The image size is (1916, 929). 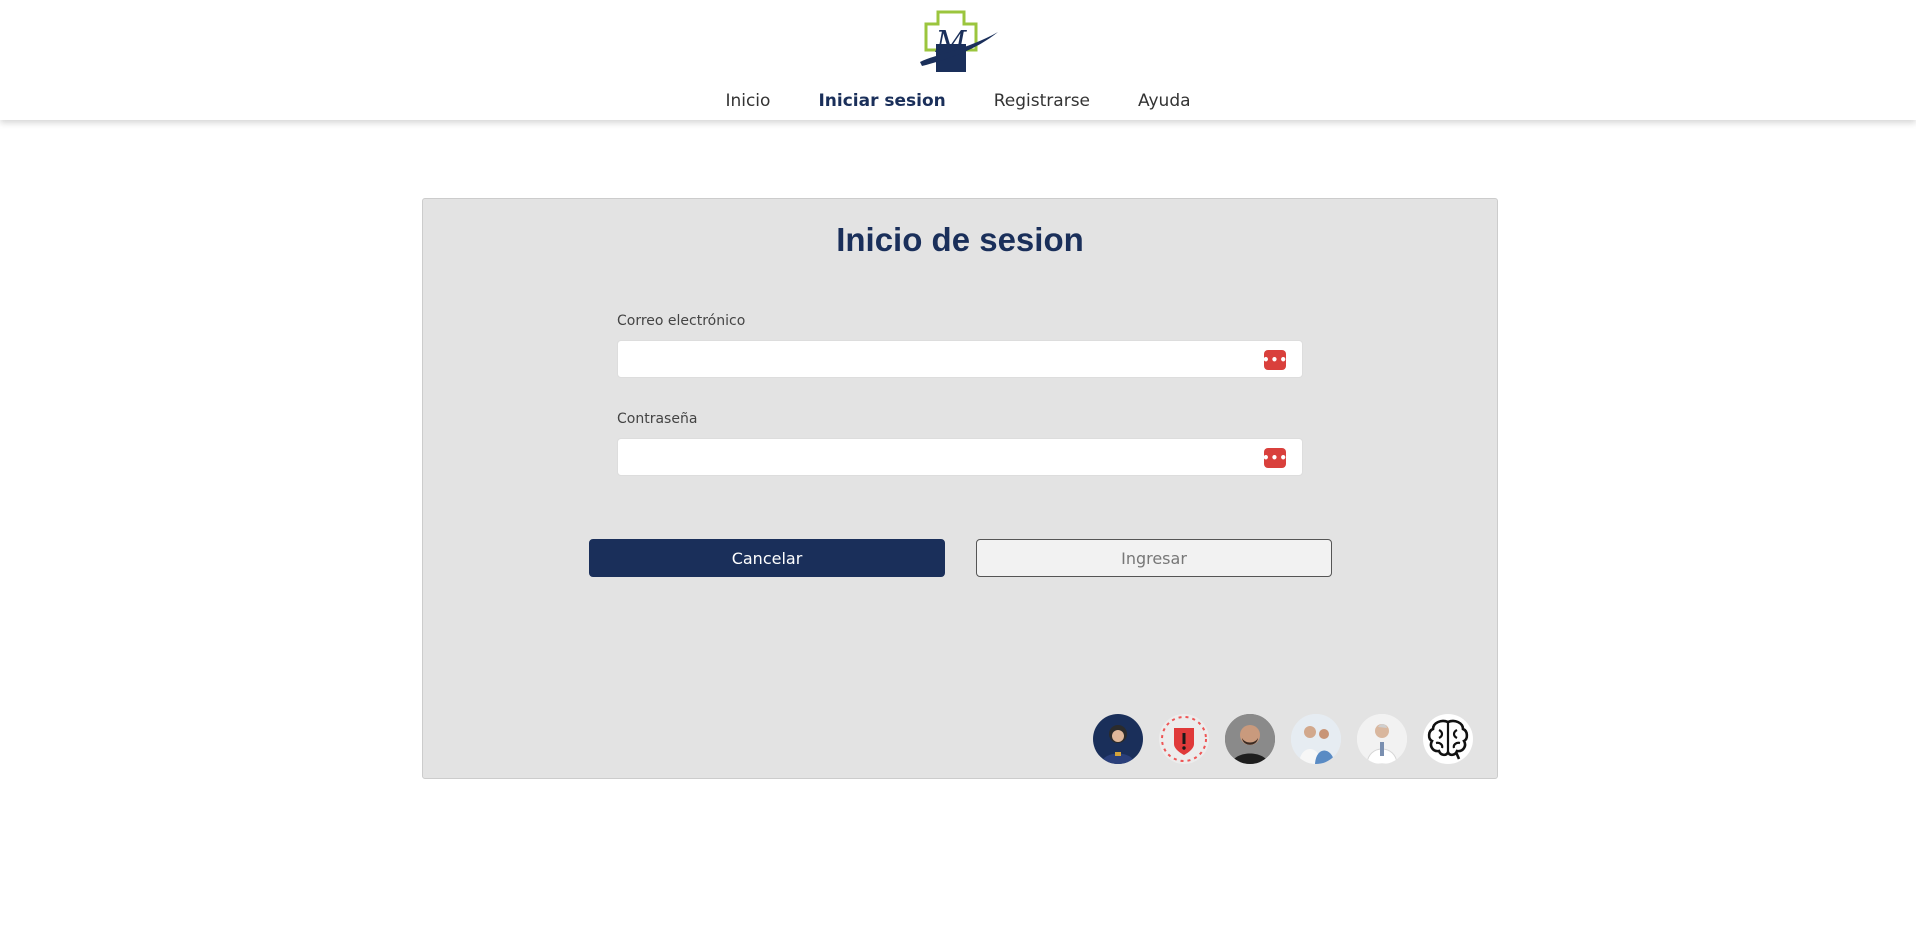 What do you see at coordinates (1382, 739) in the screenshot?
I see `doctor-photo-icon` at bounding box center [1382, 739].